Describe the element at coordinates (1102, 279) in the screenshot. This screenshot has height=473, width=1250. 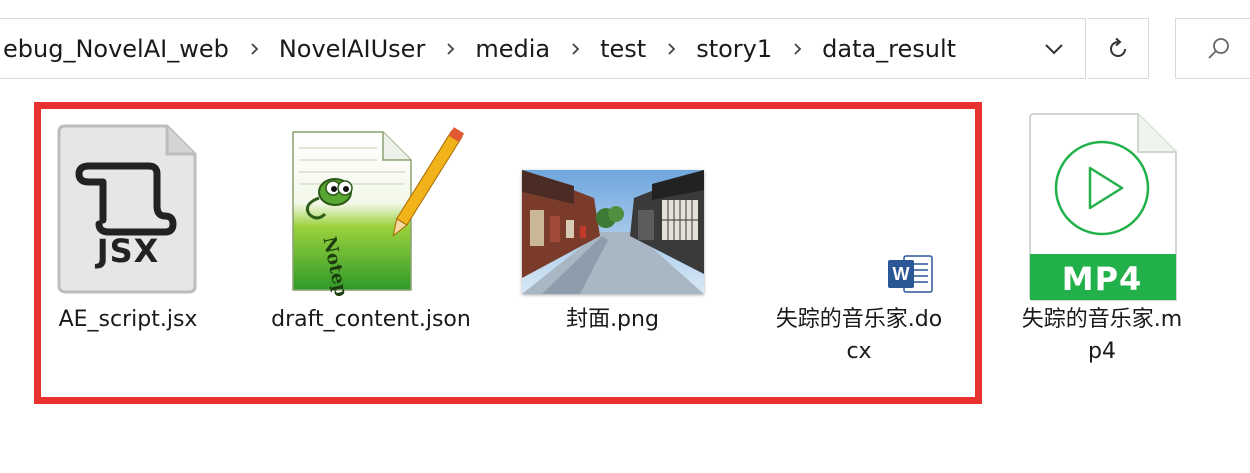
I see `mp4-badge: MP4` at that location.